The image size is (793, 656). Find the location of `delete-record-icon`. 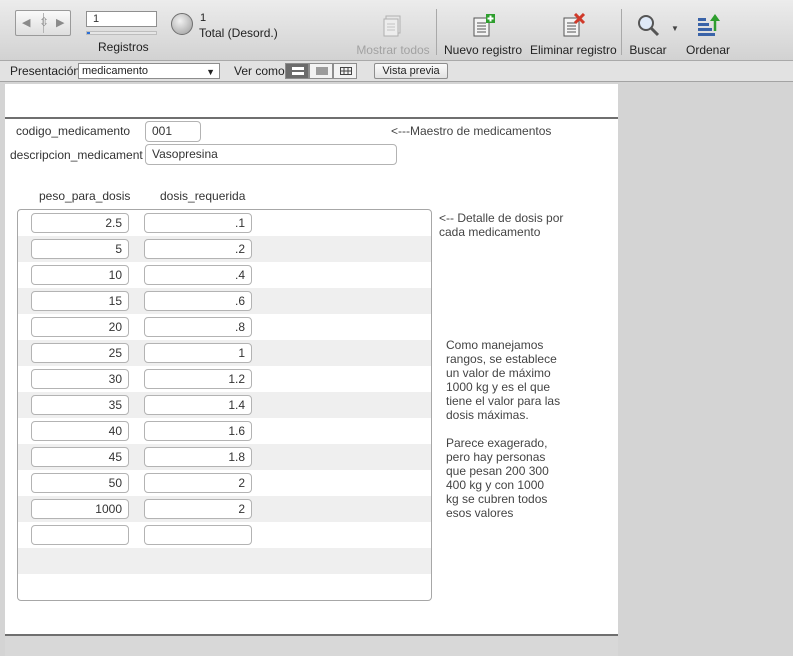

delete-record-icon is located at coordinates (573, 25).